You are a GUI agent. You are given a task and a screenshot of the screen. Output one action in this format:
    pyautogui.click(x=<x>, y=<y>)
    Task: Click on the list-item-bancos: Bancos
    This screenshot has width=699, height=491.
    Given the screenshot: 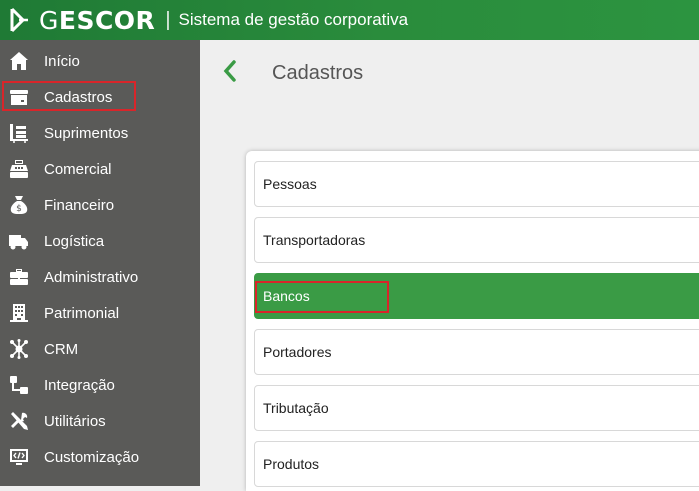 What is the action you would take?
    pyautogui.click(x=476, y=296)
    